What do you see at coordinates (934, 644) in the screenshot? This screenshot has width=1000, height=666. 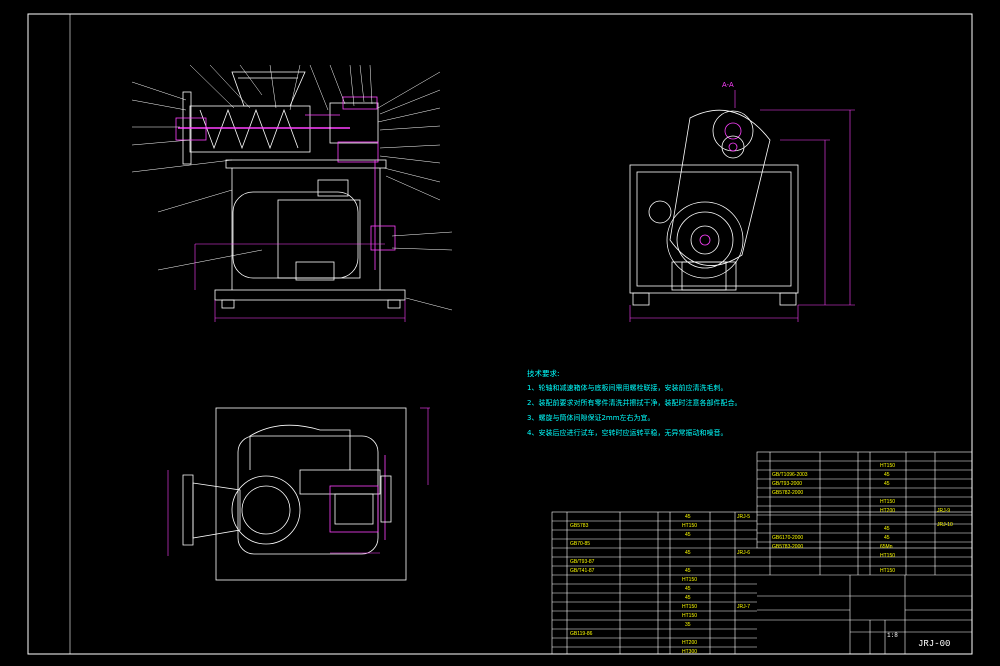 I see `drawing-number: JRJ-00` at bounding box center [934, 644].